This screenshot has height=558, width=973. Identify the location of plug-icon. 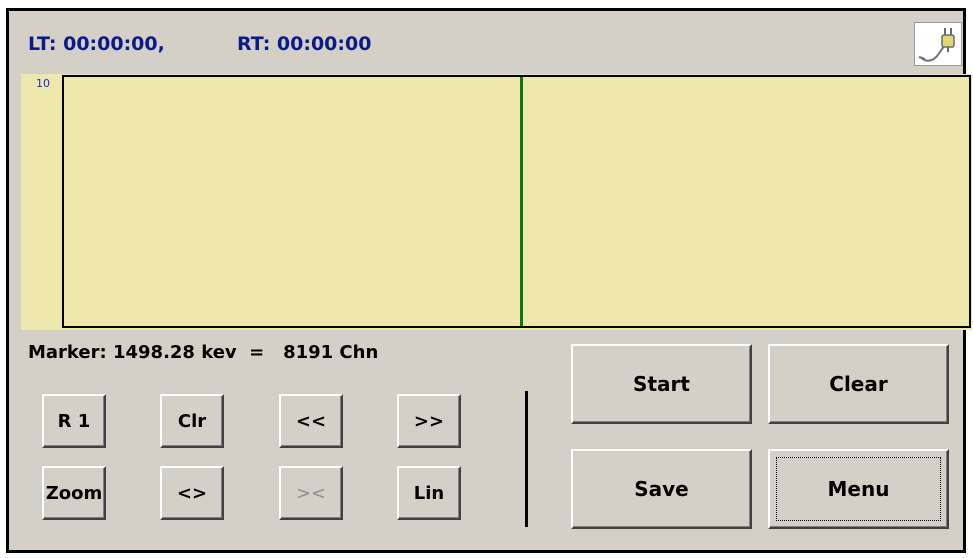
(938, 44).